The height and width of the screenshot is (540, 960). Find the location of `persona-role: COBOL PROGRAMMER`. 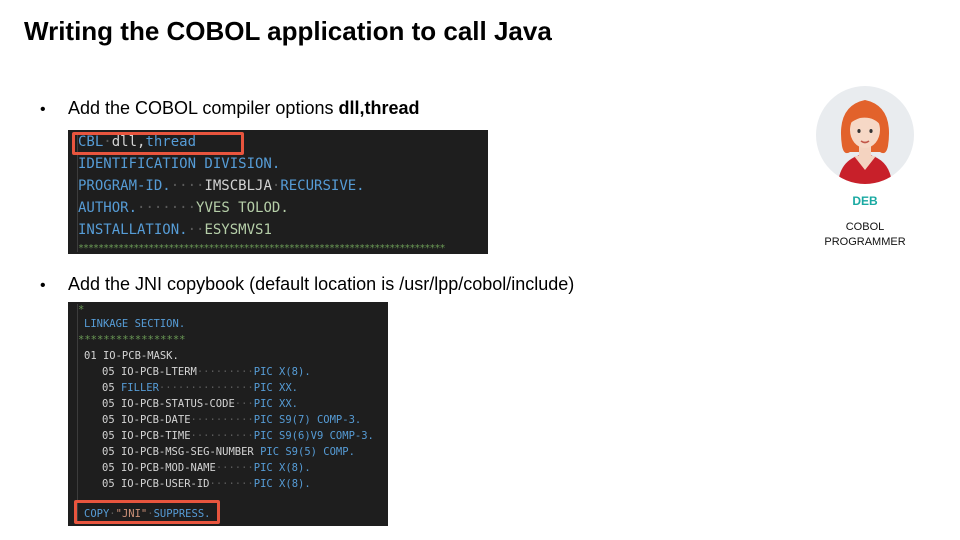

persona-role: COBOL PROGRAMMER is located at coordinates (865, 235).